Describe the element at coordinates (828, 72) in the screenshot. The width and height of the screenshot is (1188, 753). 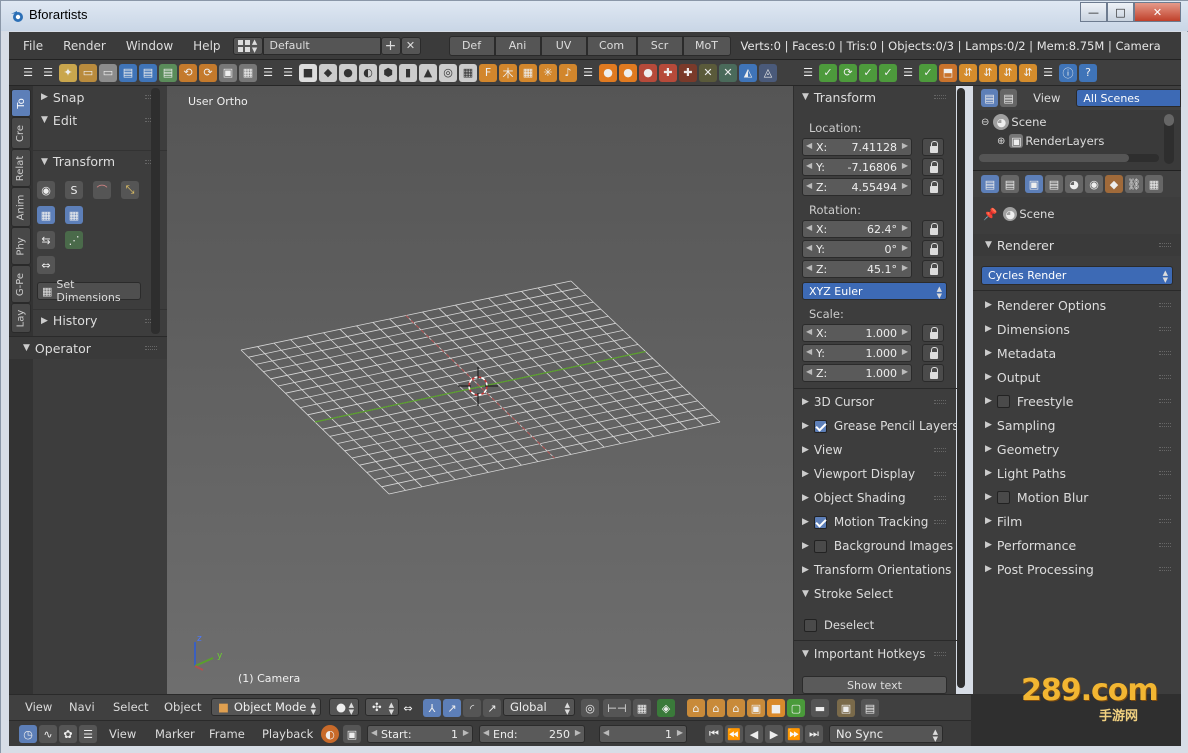
I see `snap-icon: ✓` at that location.